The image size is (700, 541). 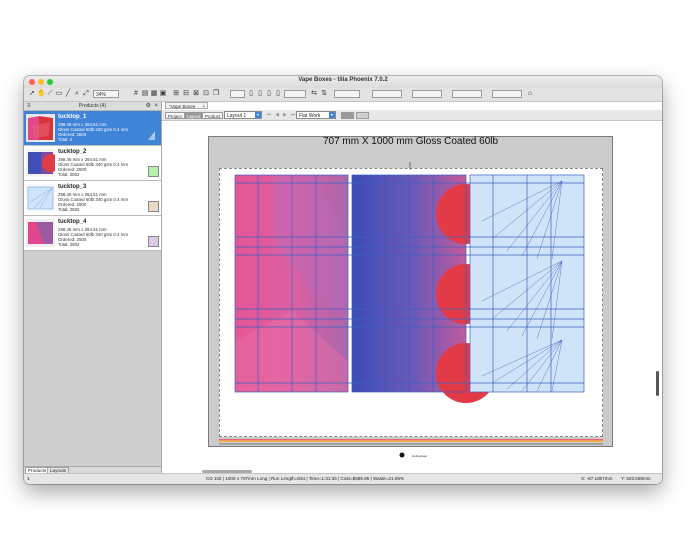 I want to click on work-style-value: Flat Work, so click(x=310, y=116).